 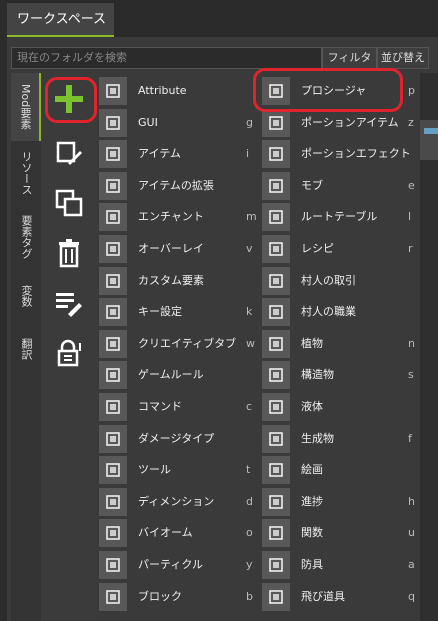 I want to click on right-list-item: ポーションアイテム z, so click(x=341, y=123).